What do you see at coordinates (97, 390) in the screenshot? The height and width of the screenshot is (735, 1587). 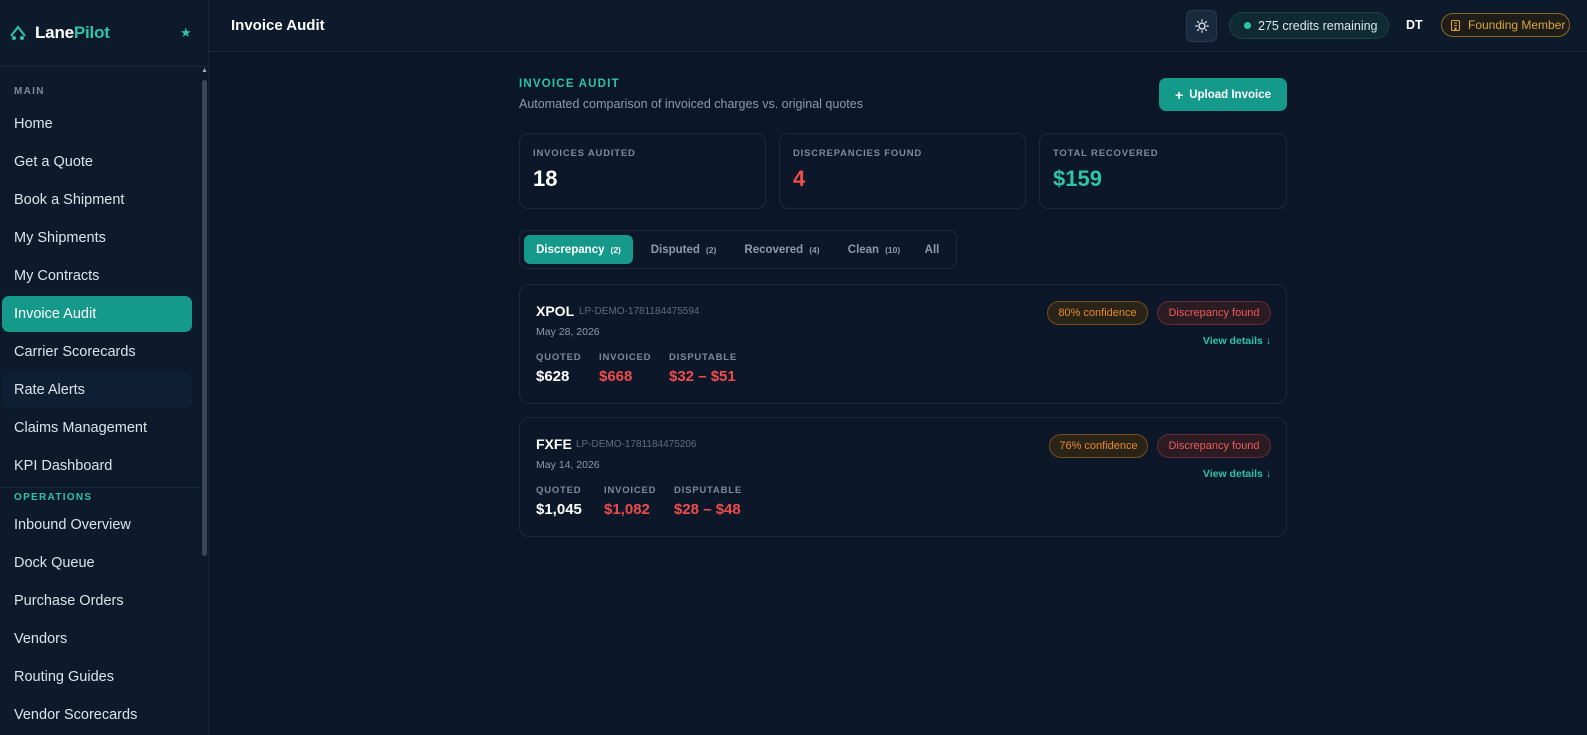 I see `sidebar-item-rate-alerts: Rate Alerts` at bounding box center [97, 390].